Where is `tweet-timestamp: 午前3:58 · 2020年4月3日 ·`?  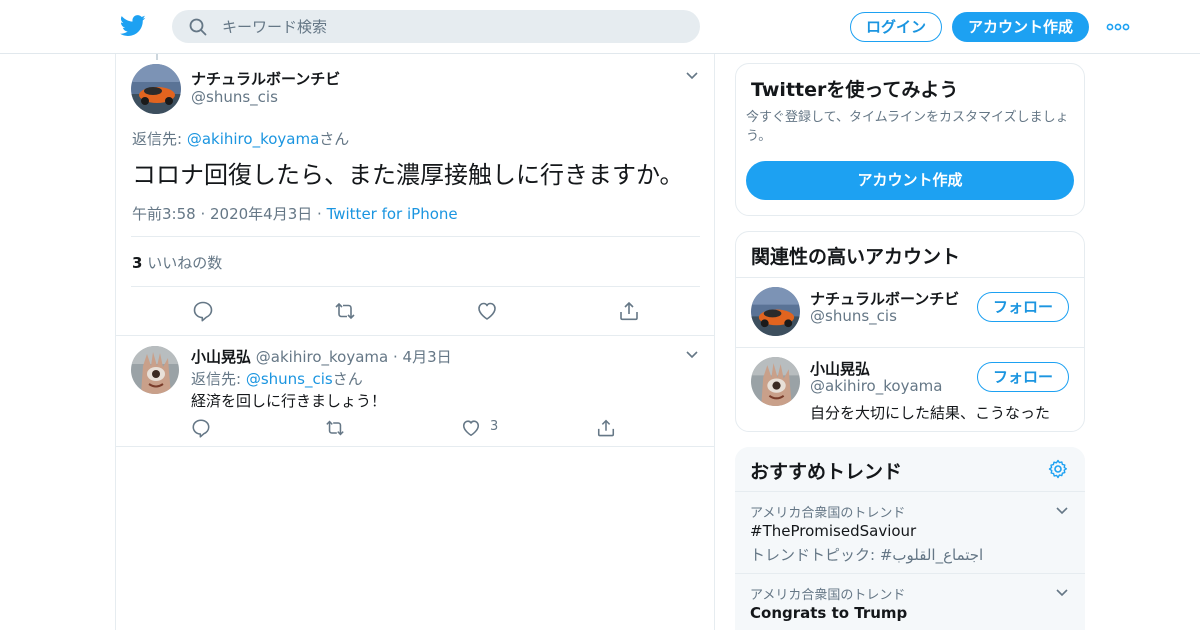
tweet-timestamp: 午前3:58 · 2020年4月3日 · is located at coordinates (229, 214).